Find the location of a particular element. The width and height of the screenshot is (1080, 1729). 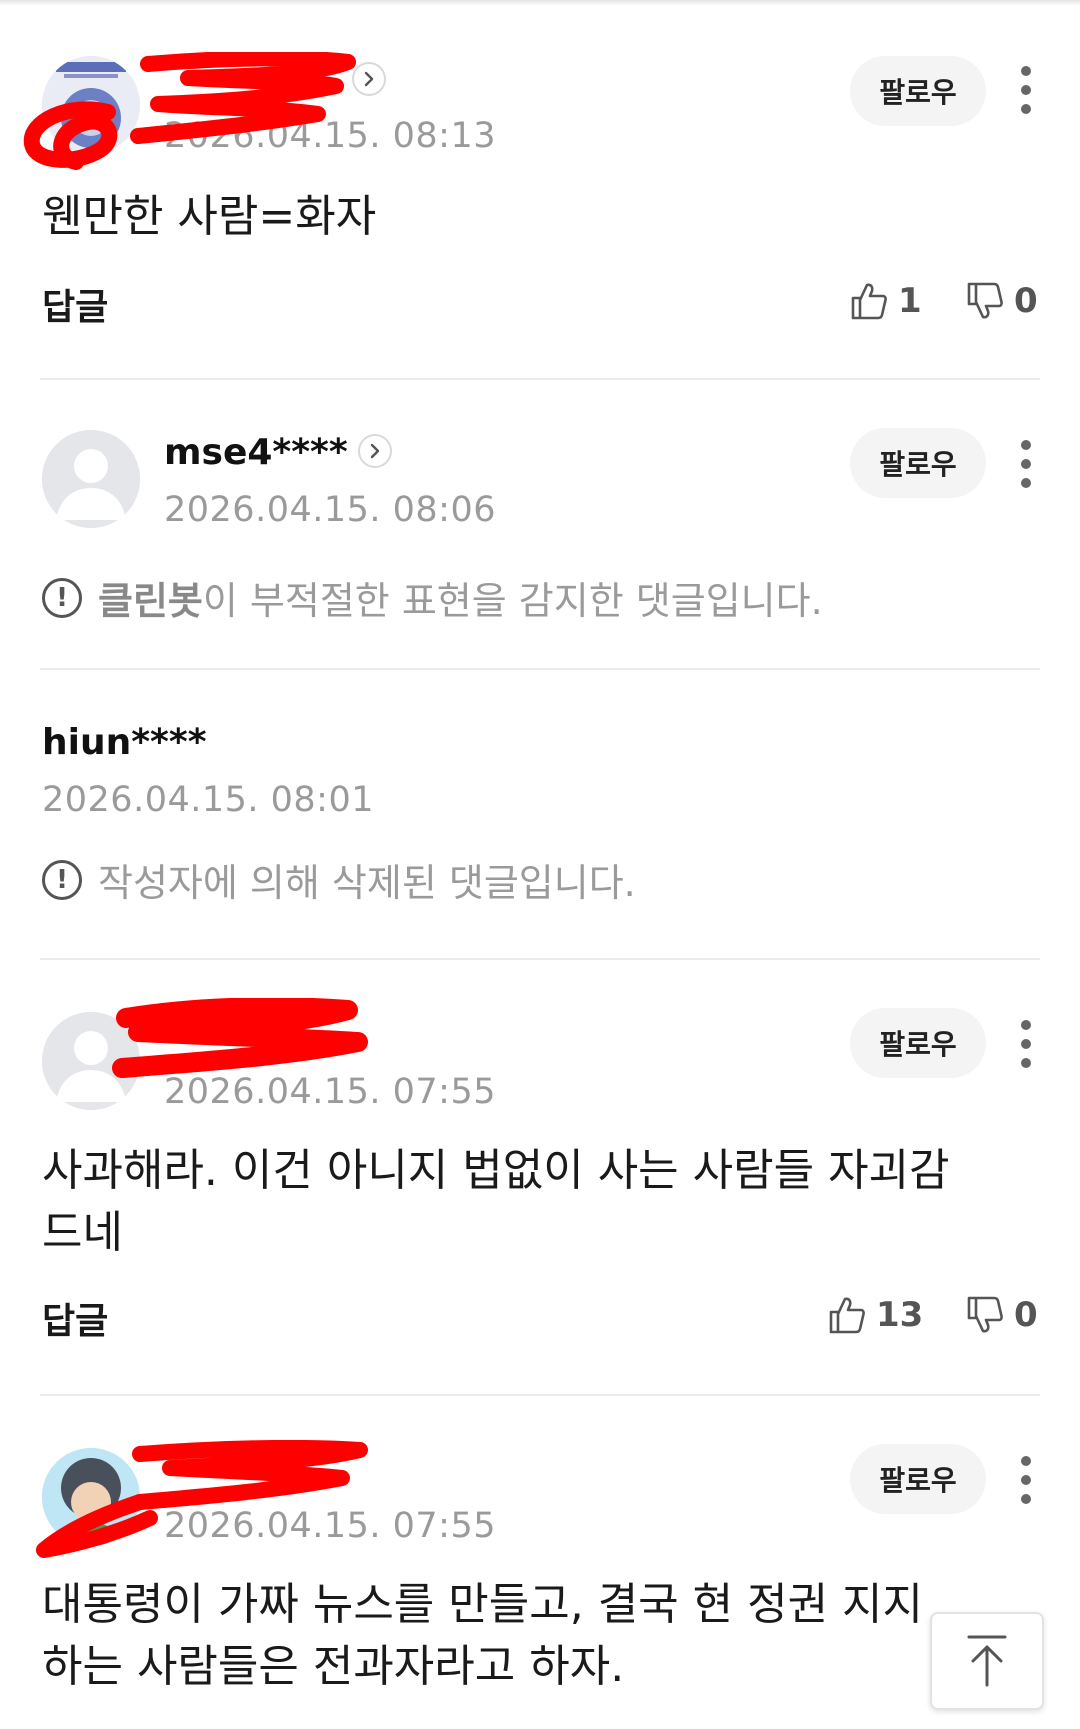

like-count: 1 is located at coordinates (910, 301).